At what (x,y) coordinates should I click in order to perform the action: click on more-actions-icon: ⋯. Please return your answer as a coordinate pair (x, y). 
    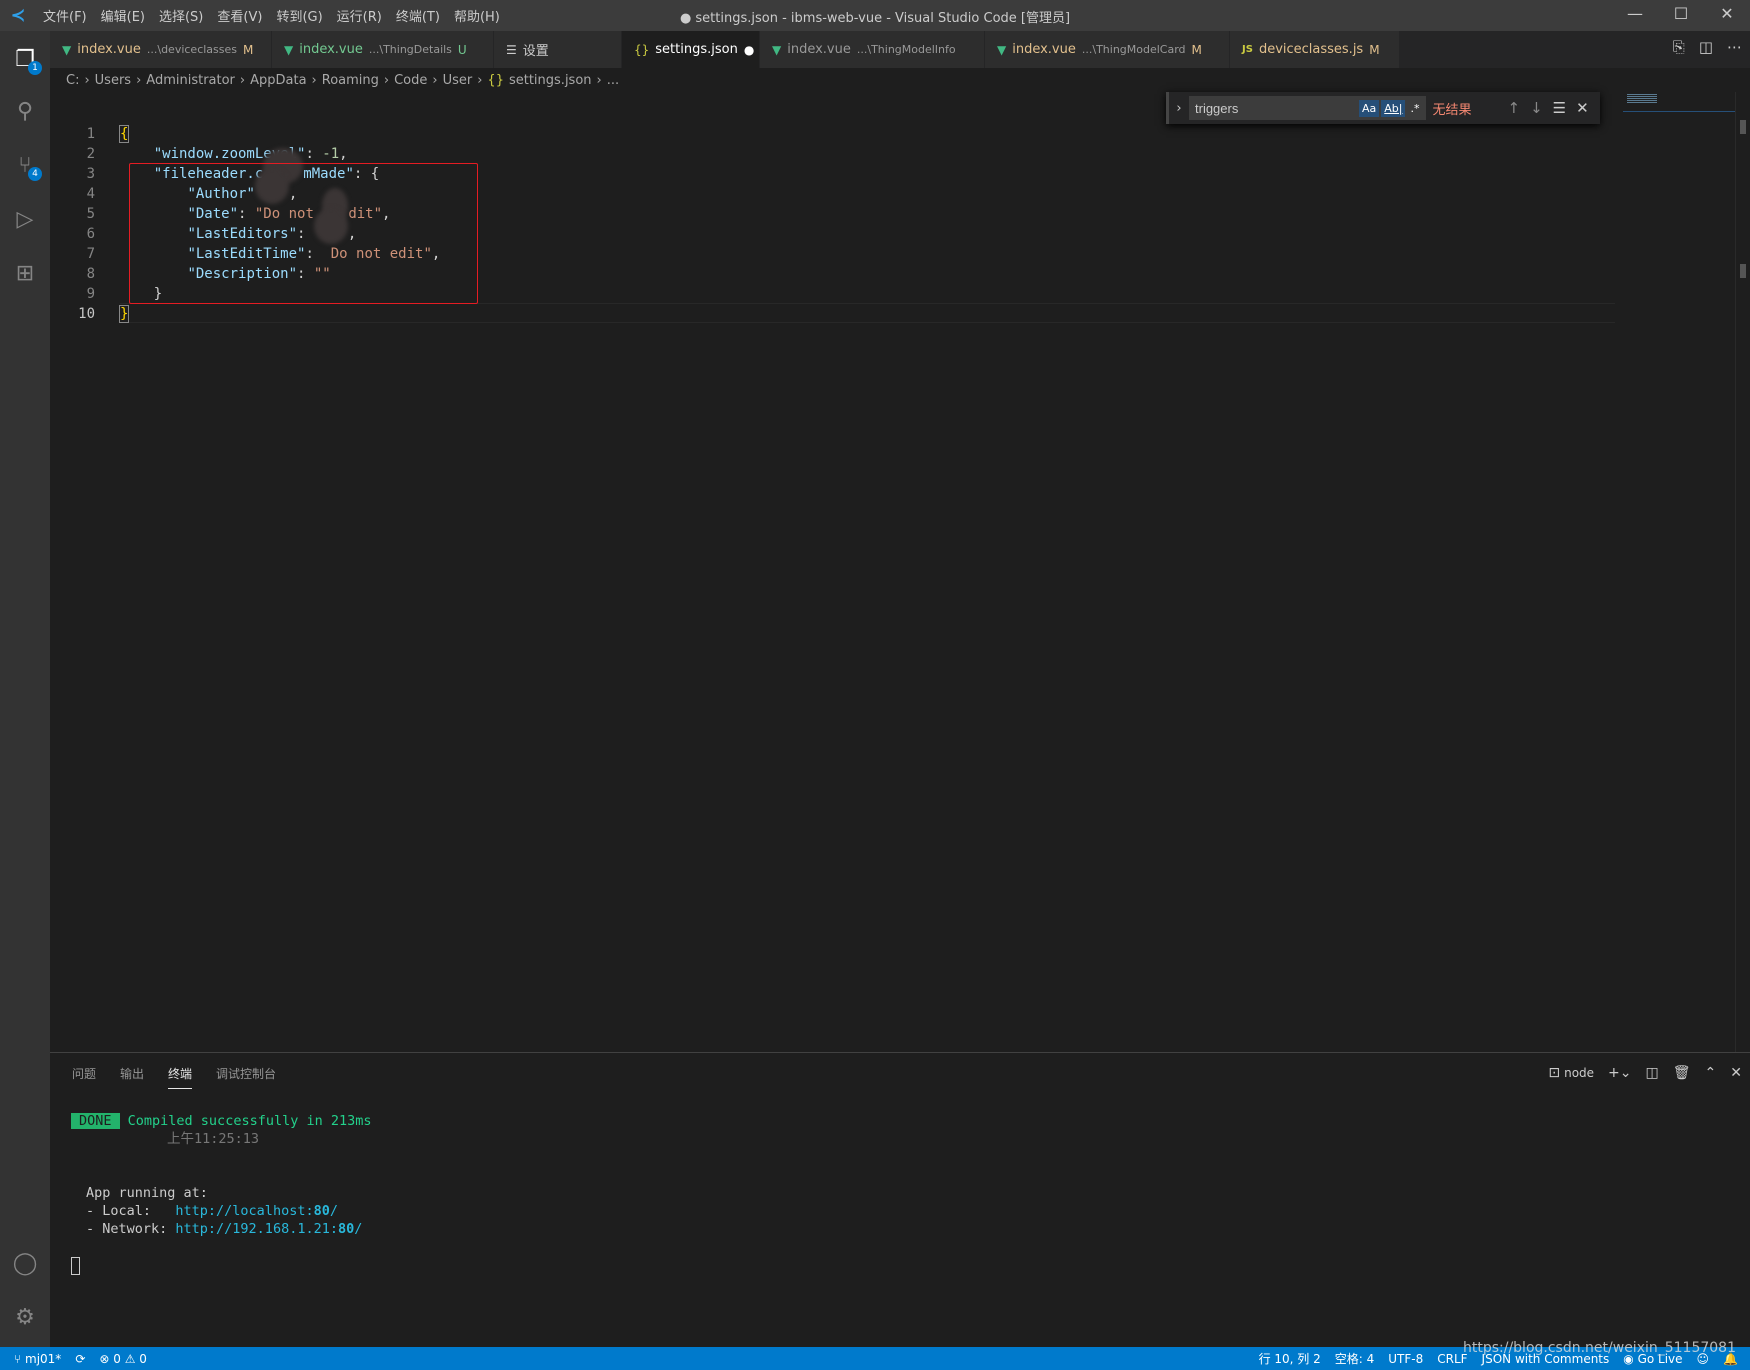
    Looking at the image, I should click on (1734, 47).